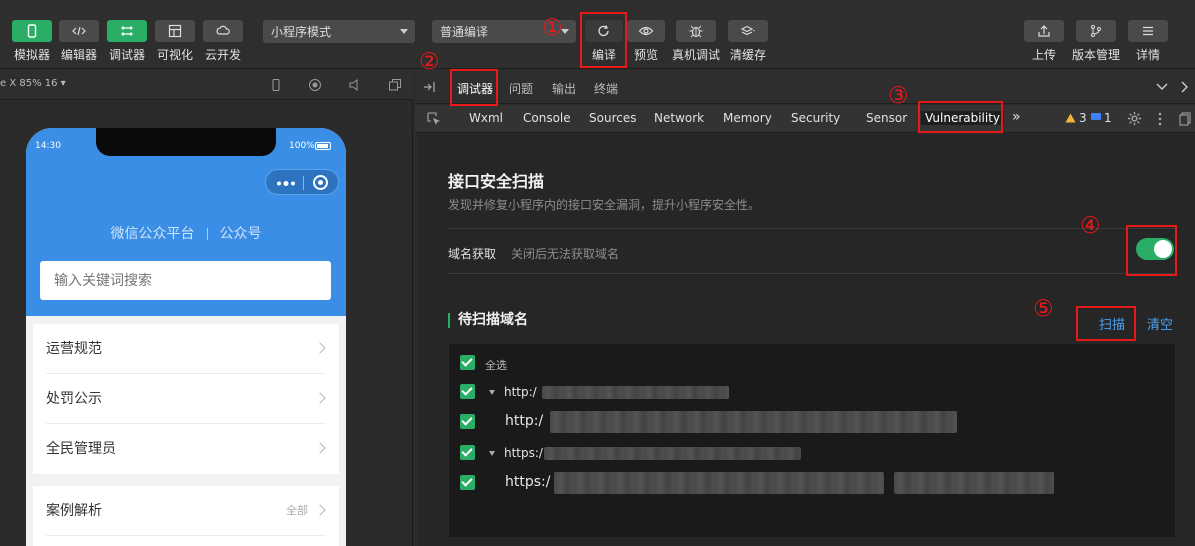 The image size is (1195, 546). Describe the element at coordinates (355, 85) in the screenshot. I see `speaker-icon` at that location.